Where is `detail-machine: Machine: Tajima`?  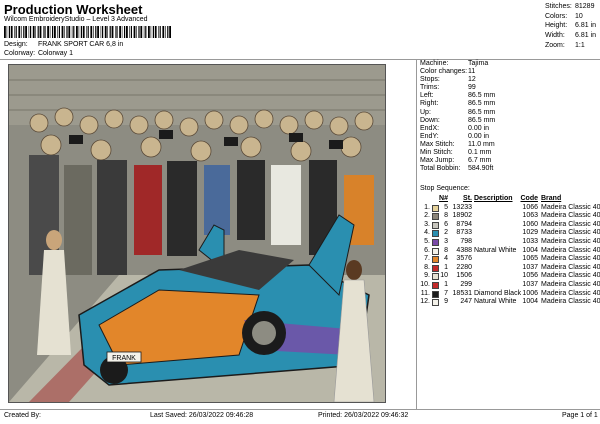
detail-machine: Machine: Tajima is located at coordinates (454, 63).